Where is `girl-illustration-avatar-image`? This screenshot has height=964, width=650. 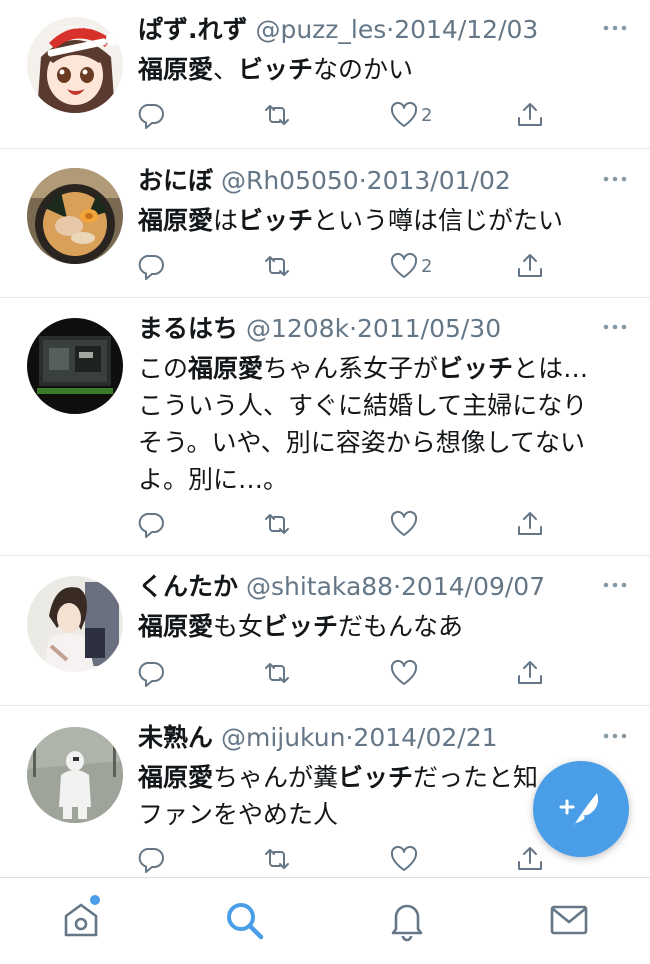 girl-illustration-avatar-image is located at coordinates (75, 624).